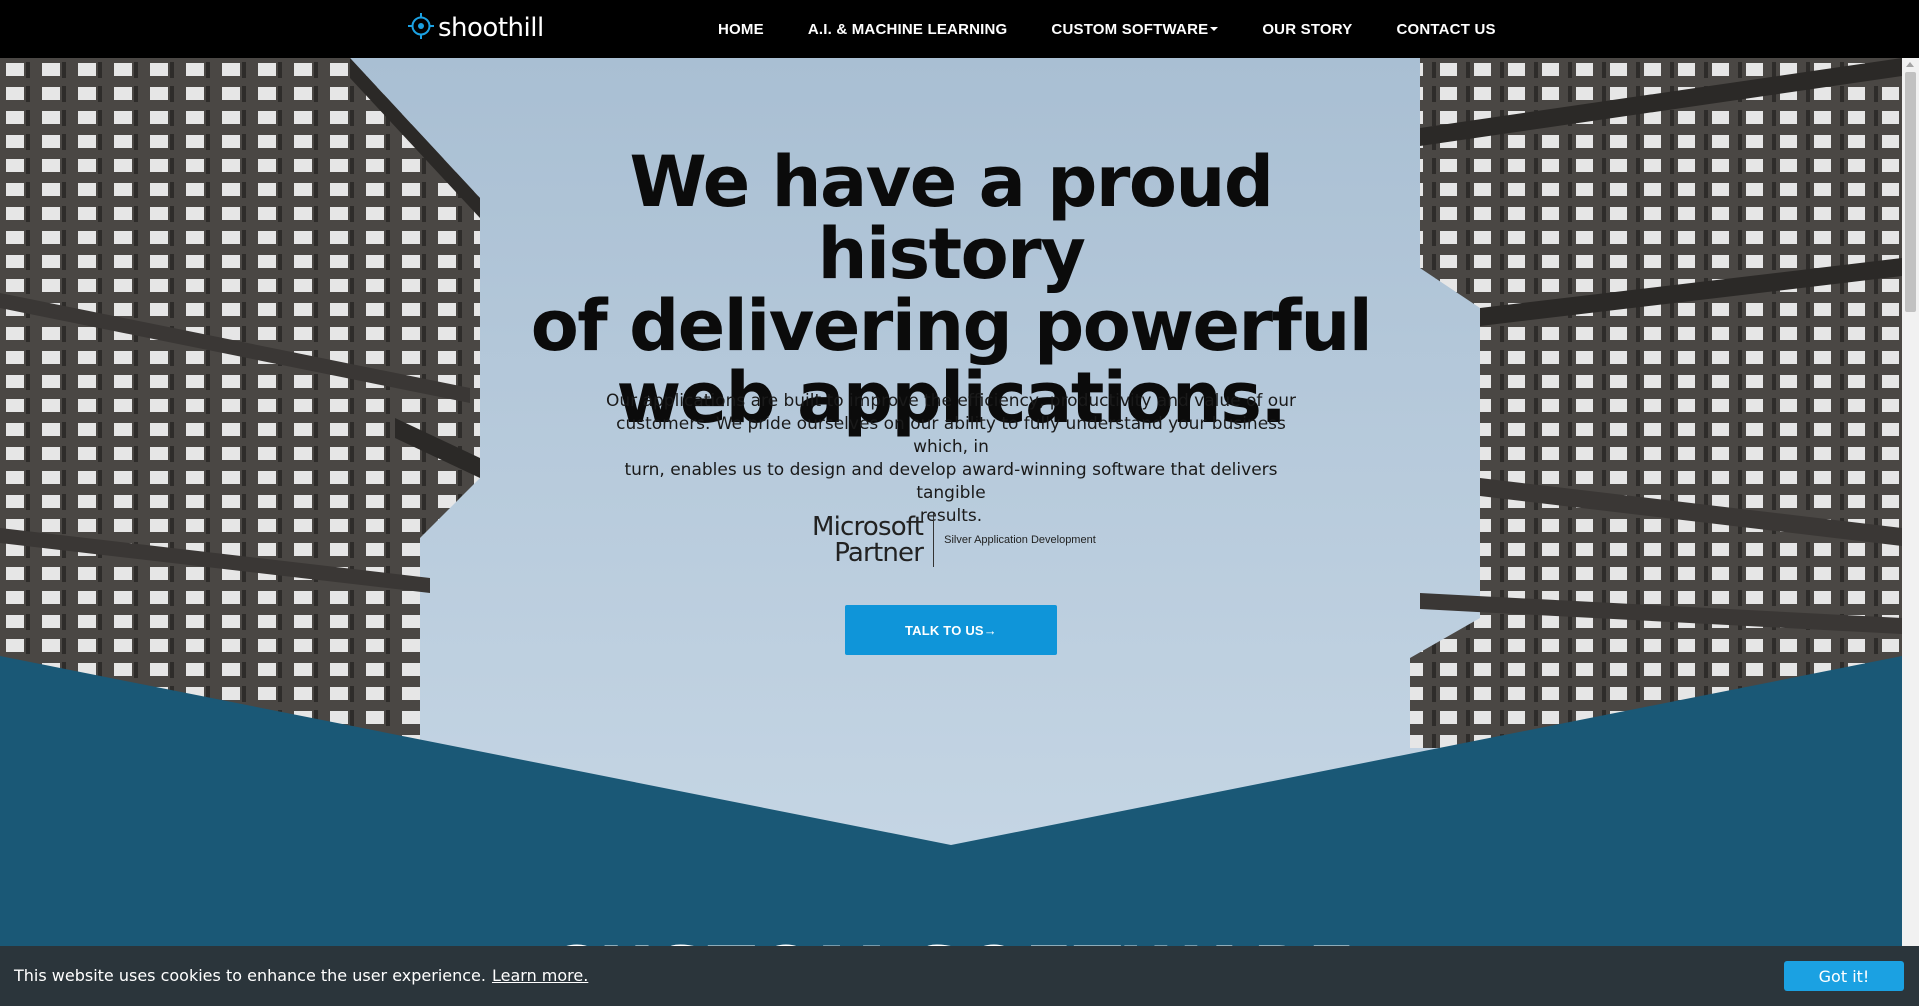 This screenshot has width=1919, height=1006. What do you see at coordinates (908, 29) in the screenshot?
I see `nav-item-ai-machine-learning: A.I. & MACHINE LEARNING` at bounding box center [908, 29].